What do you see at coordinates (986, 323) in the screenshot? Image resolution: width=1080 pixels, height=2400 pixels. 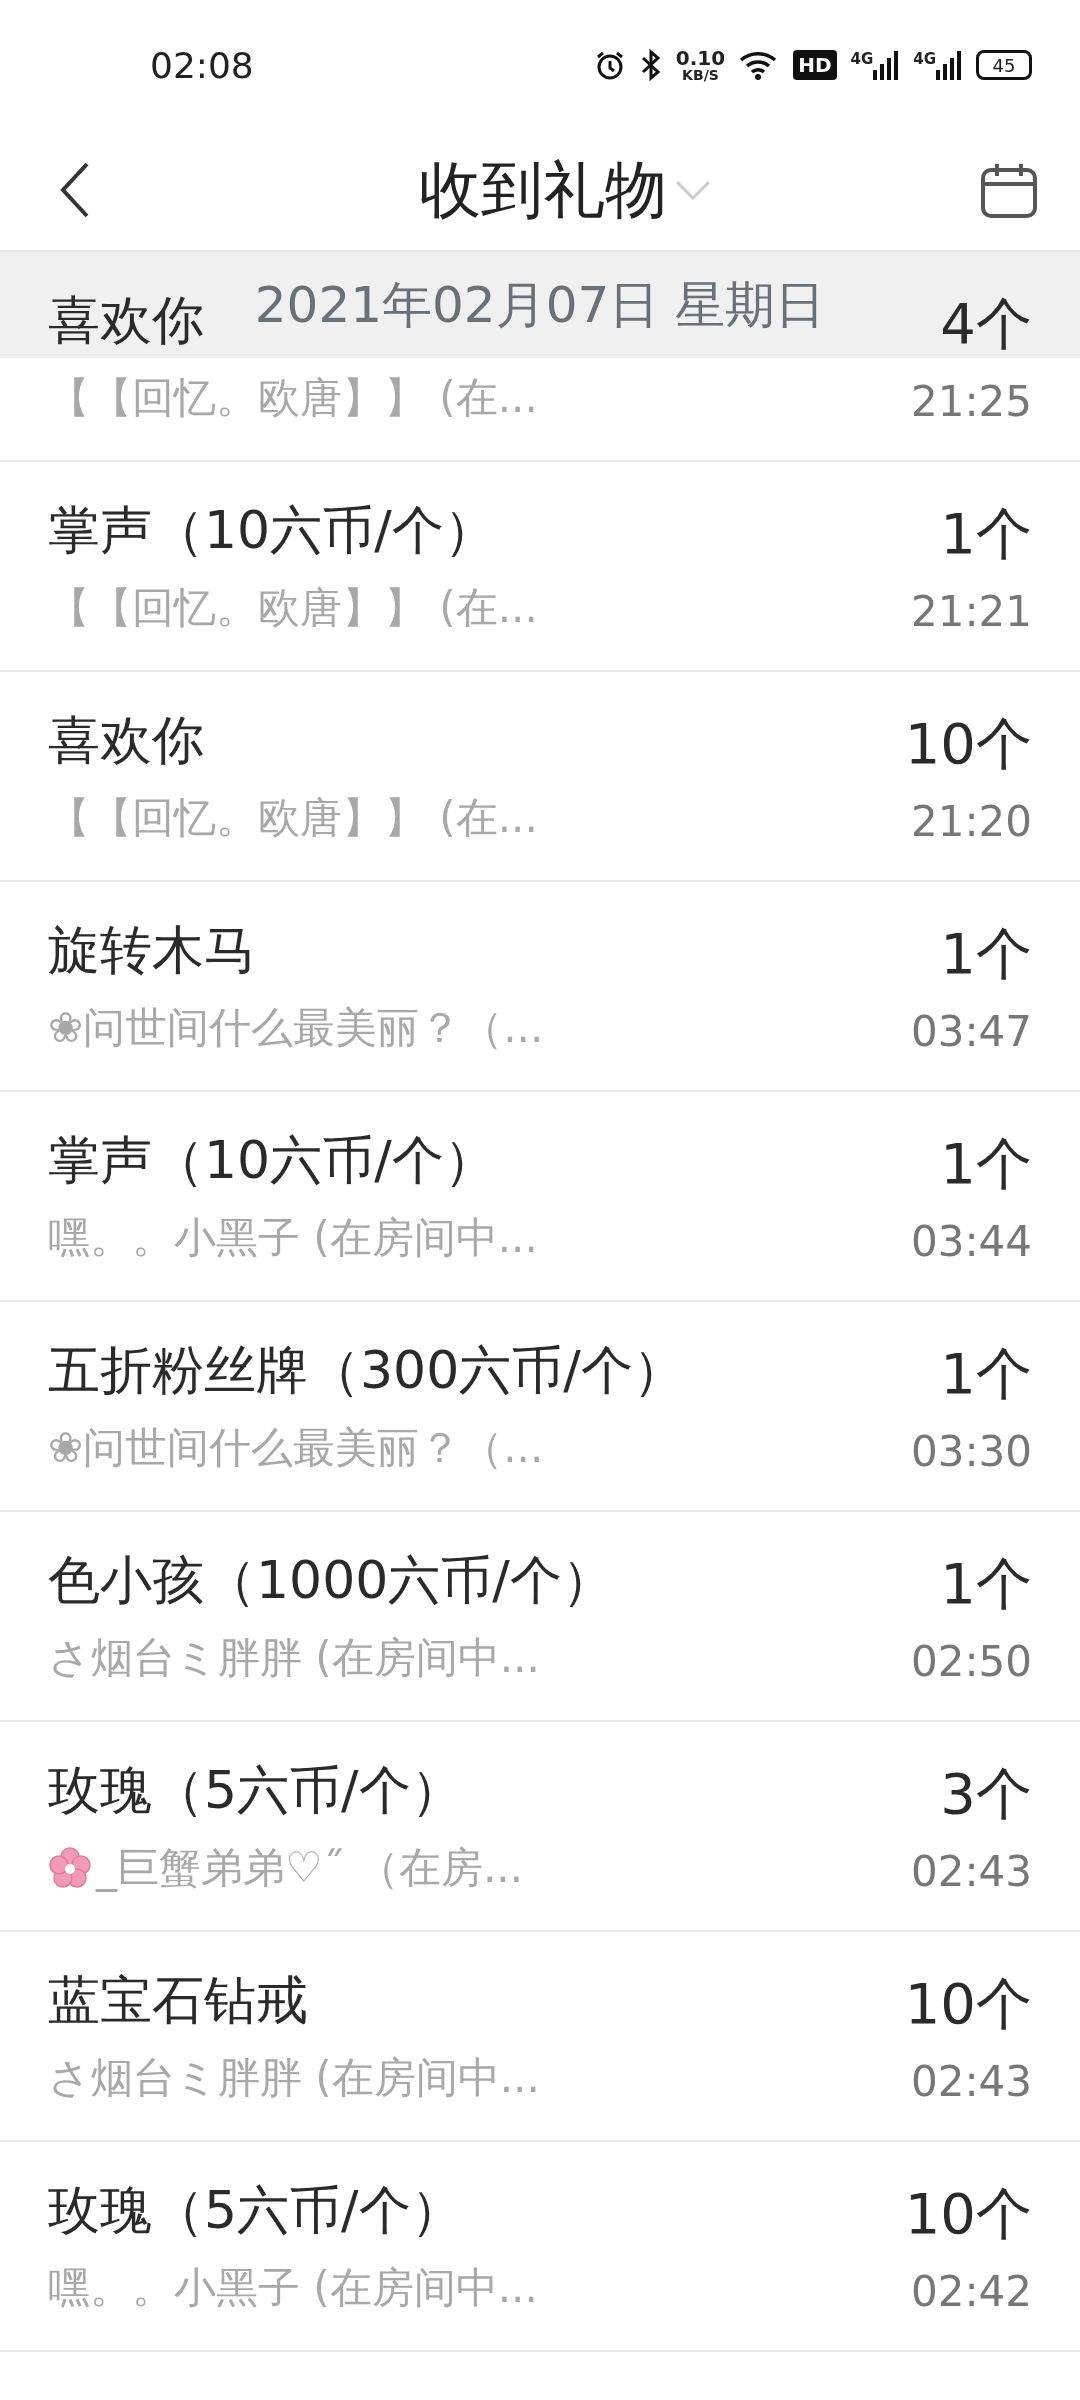 I see `gift-count: 4个` at bounding box center [986, 323].